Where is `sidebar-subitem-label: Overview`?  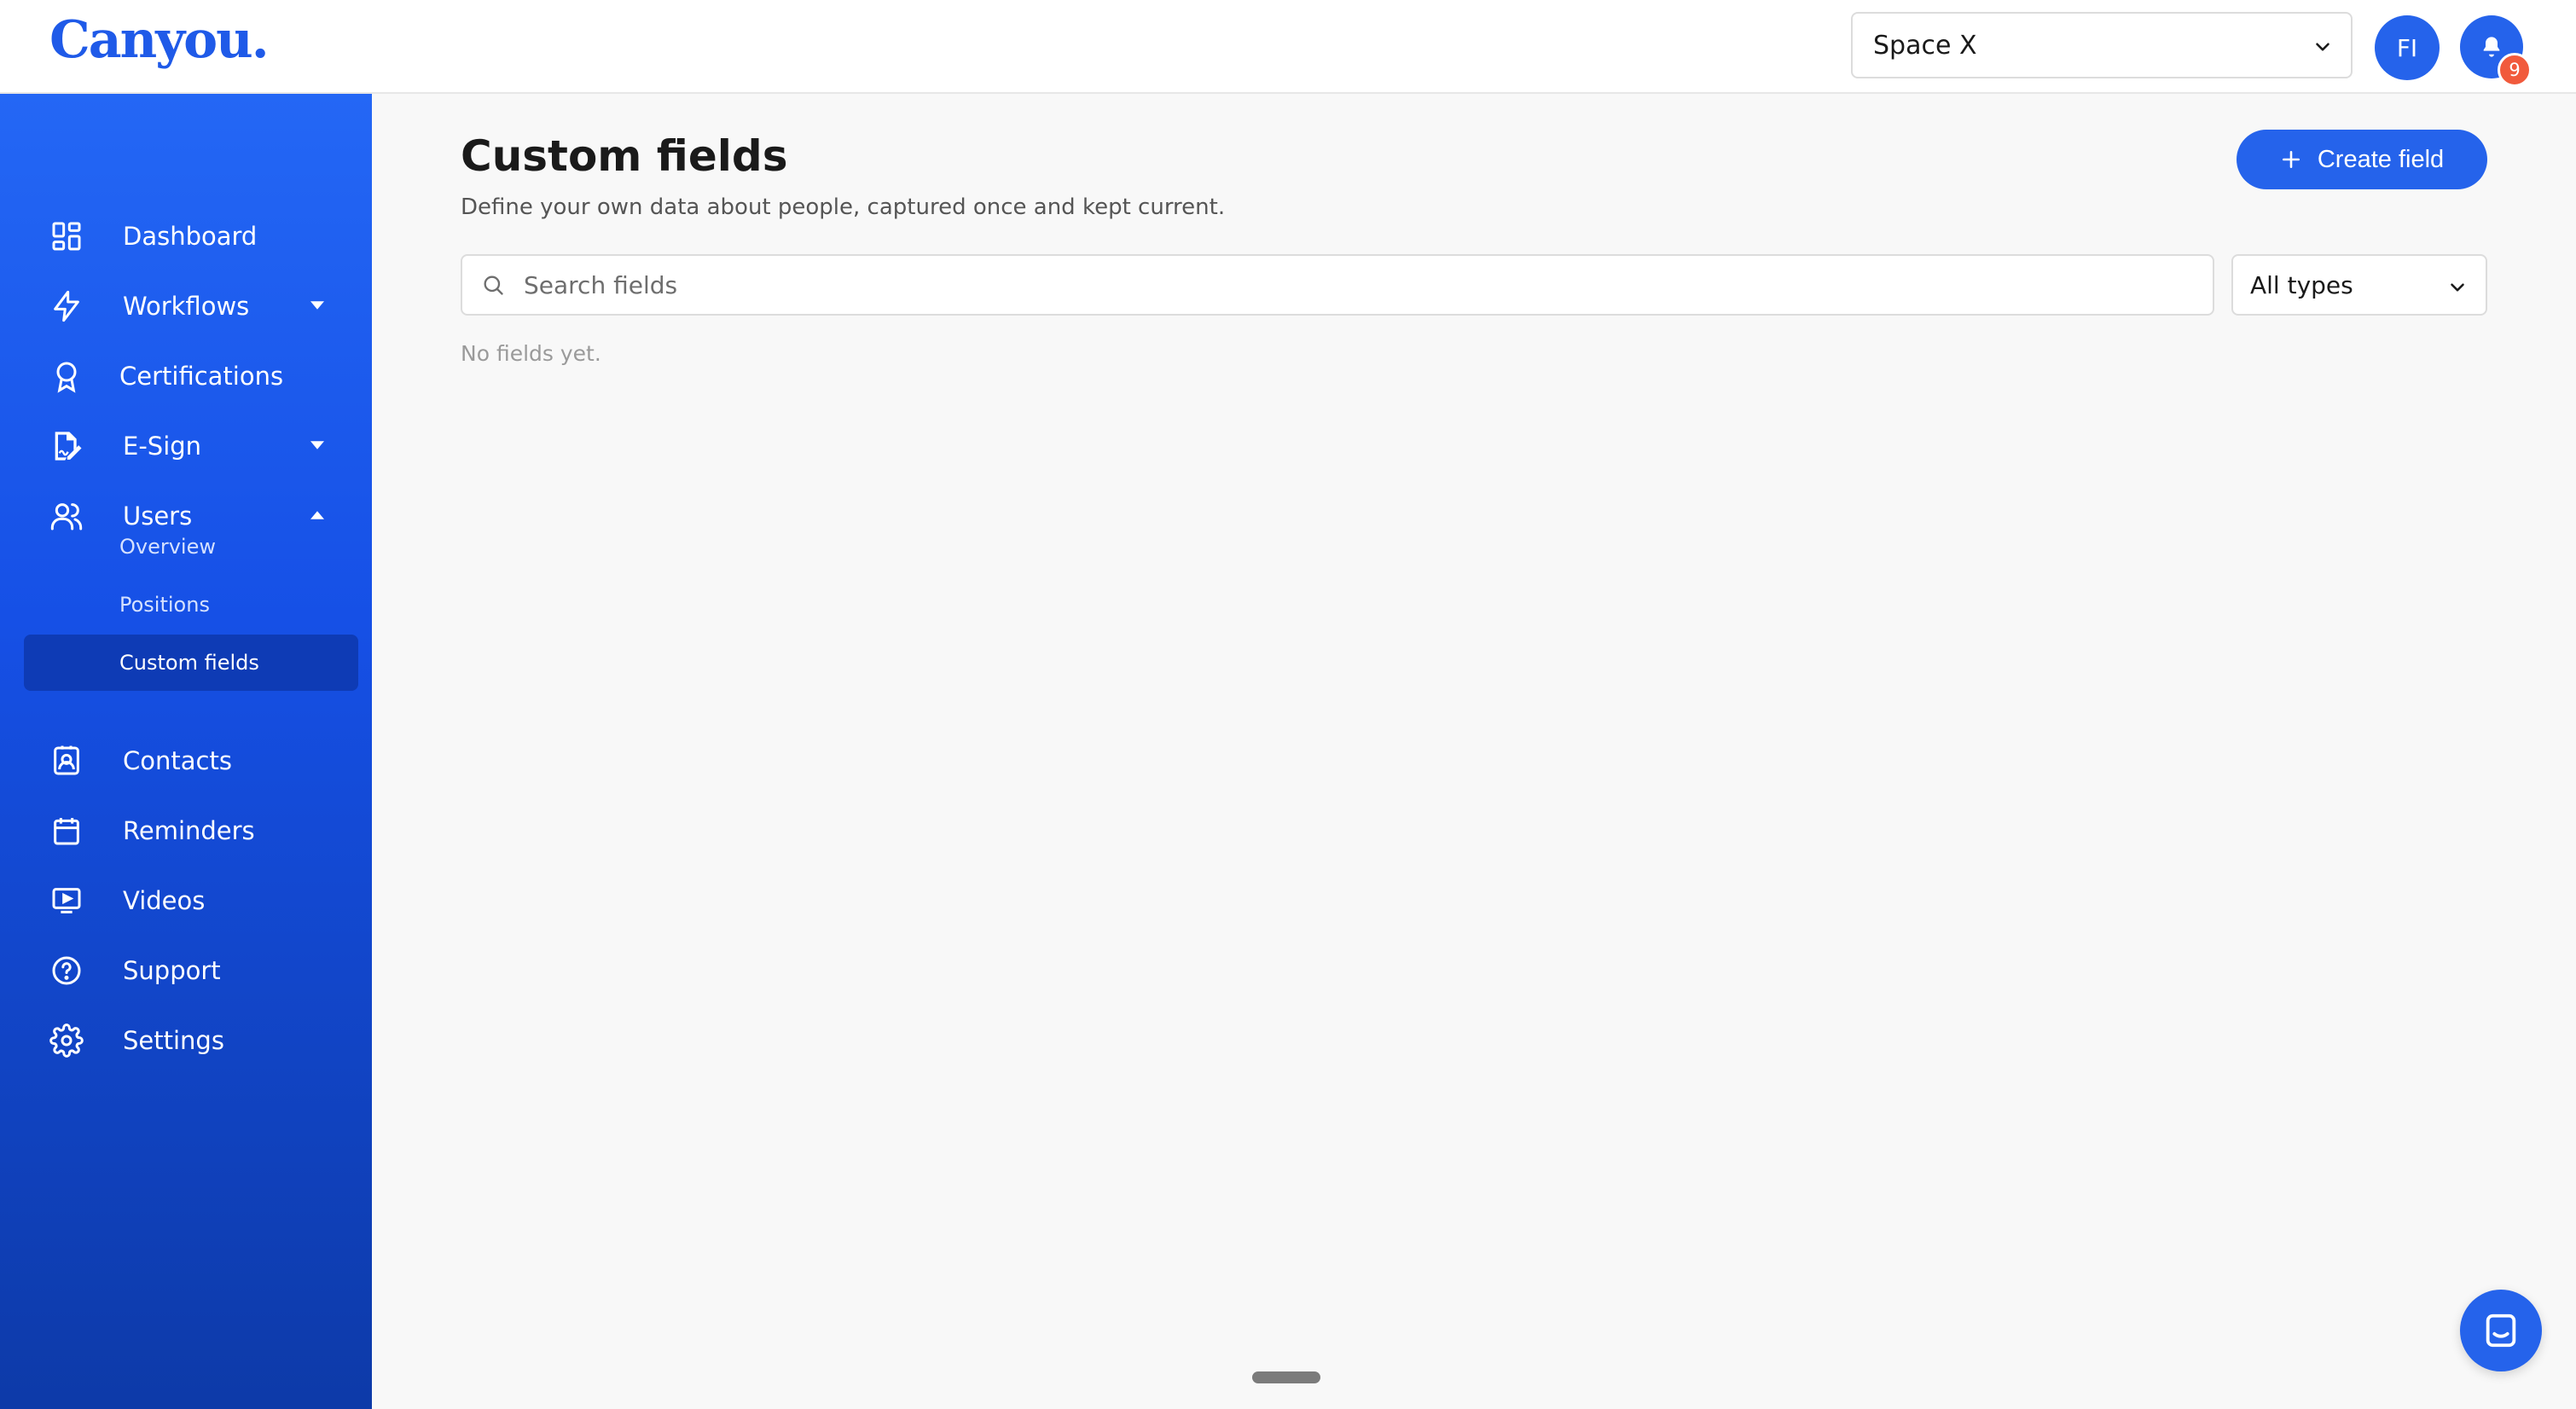
sidebar-subitem-label: Overview is located at coordinates (167, 547).